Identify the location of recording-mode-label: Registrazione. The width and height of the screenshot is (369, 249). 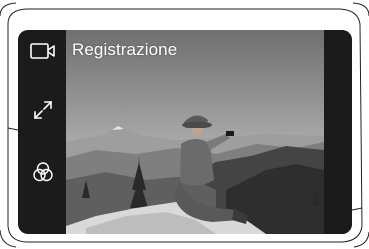
(125, 49).